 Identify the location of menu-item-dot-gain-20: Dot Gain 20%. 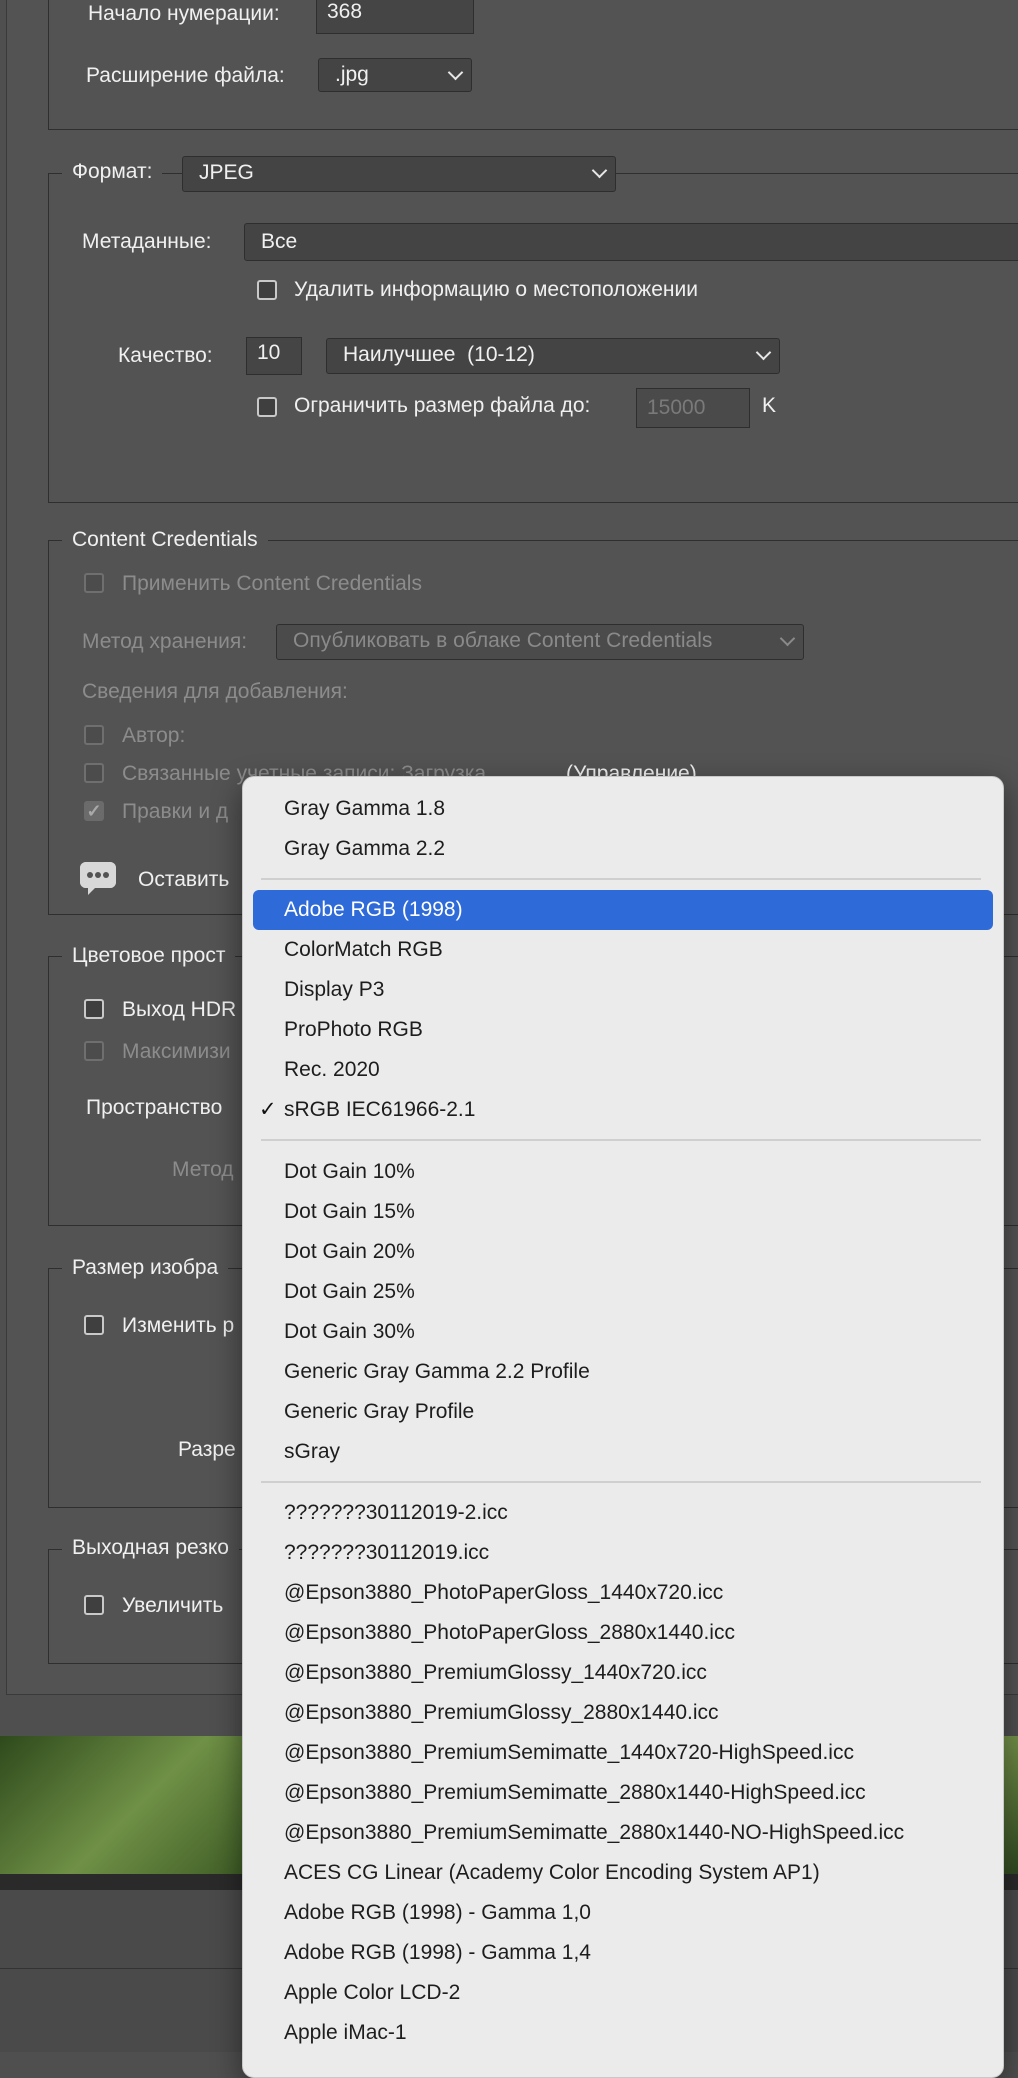
(349, 1252).